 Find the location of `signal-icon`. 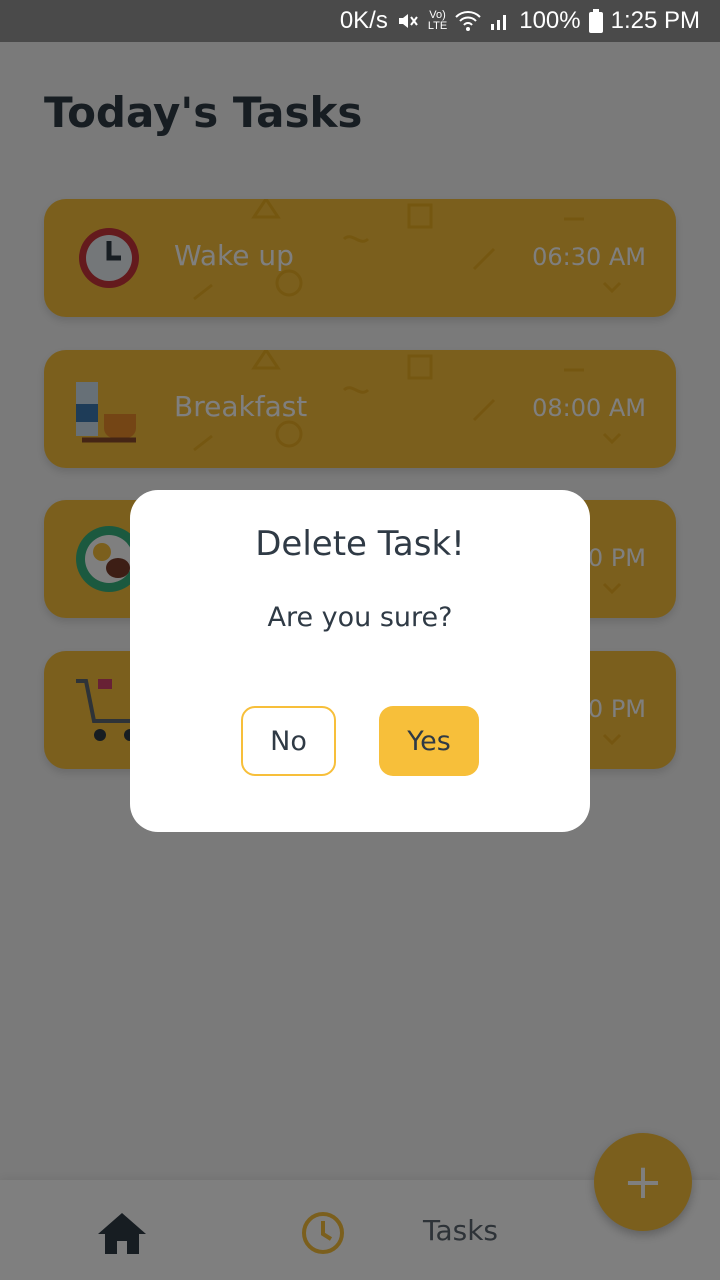

signal-icon is located at coordinates (500, 21).